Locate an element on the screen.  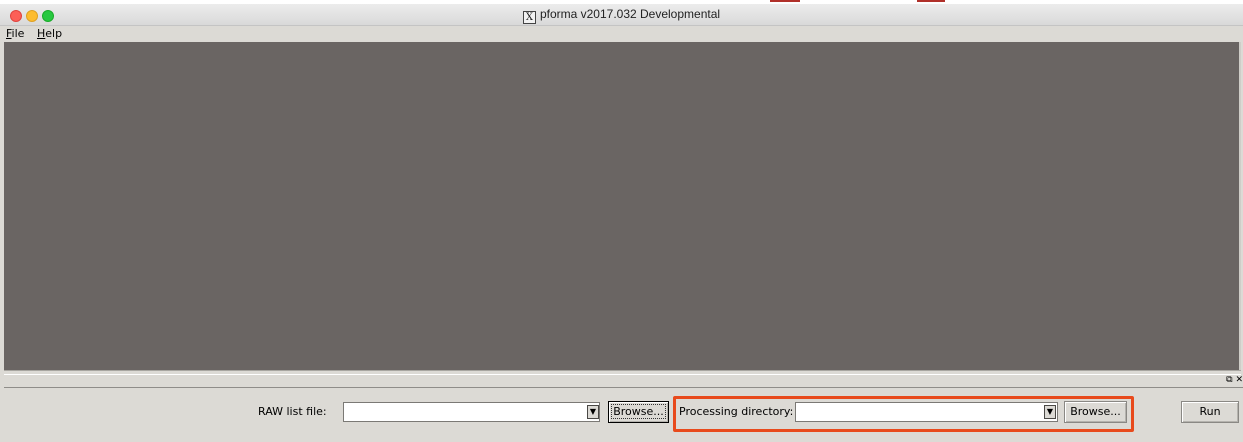
menu-file: File is located at coordinates (15, 33).